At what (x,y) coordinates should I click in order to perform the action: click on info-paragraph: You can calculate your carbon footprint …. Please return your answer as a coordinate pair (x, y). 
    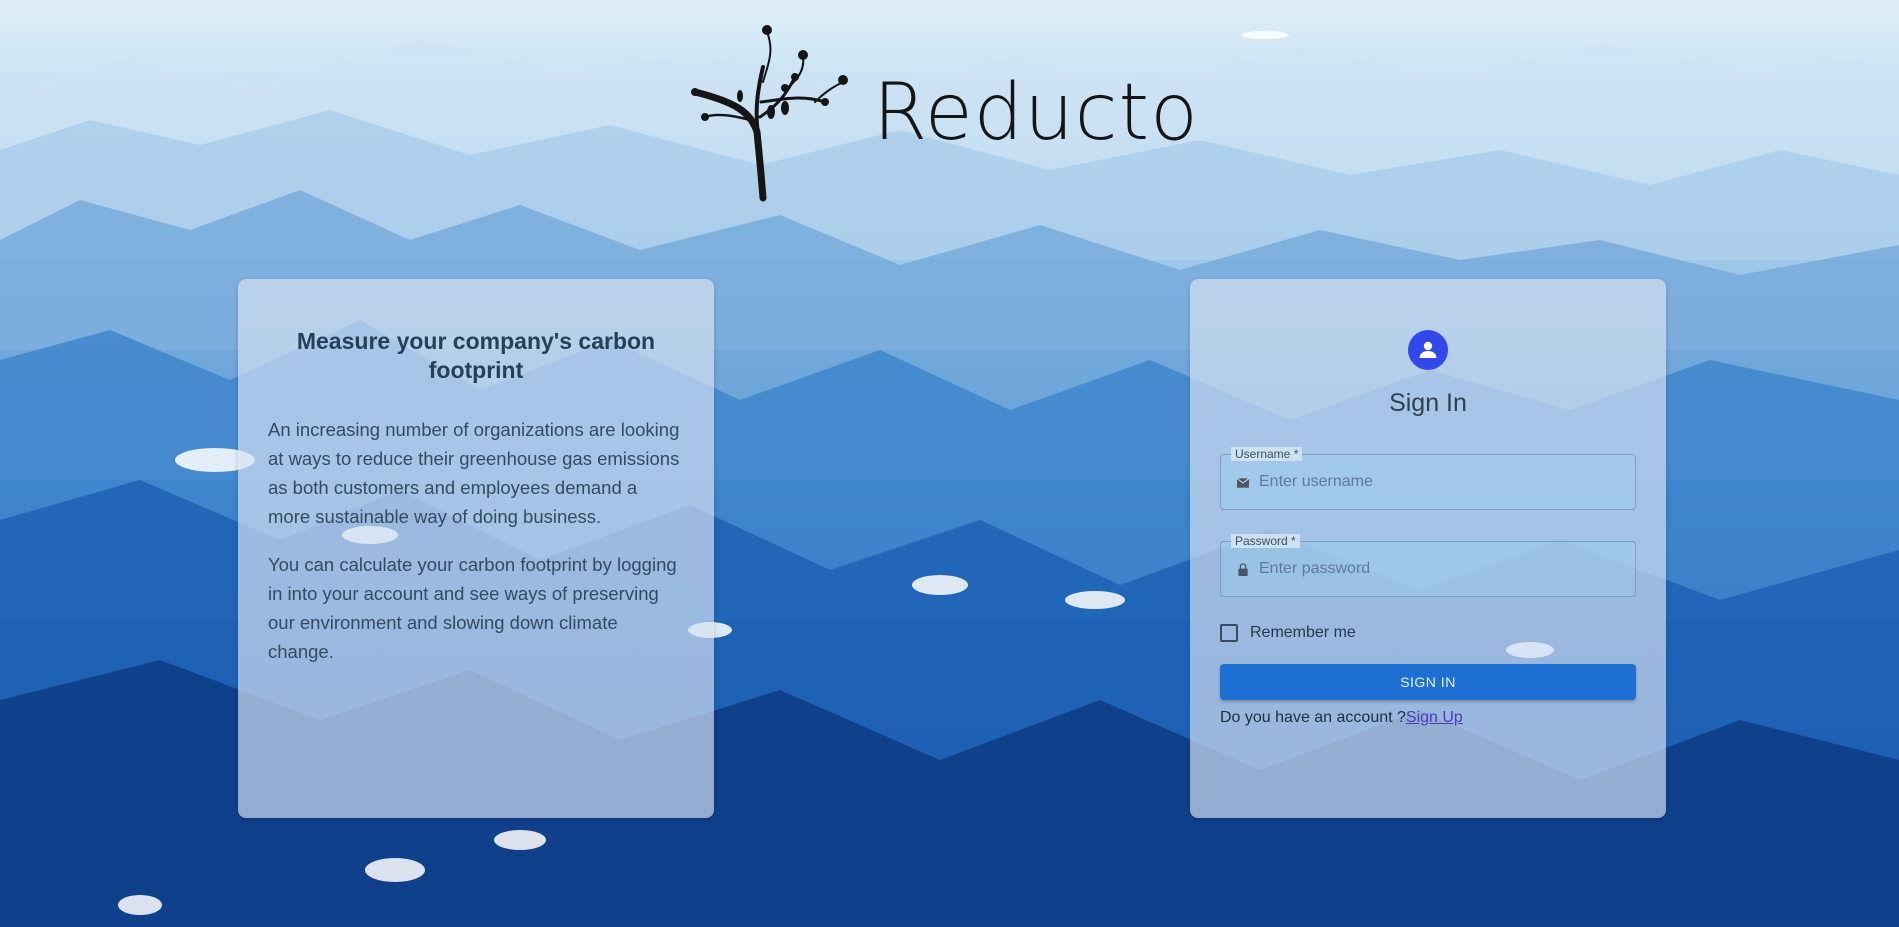
    Looking at the image, I should click on (472, 608).